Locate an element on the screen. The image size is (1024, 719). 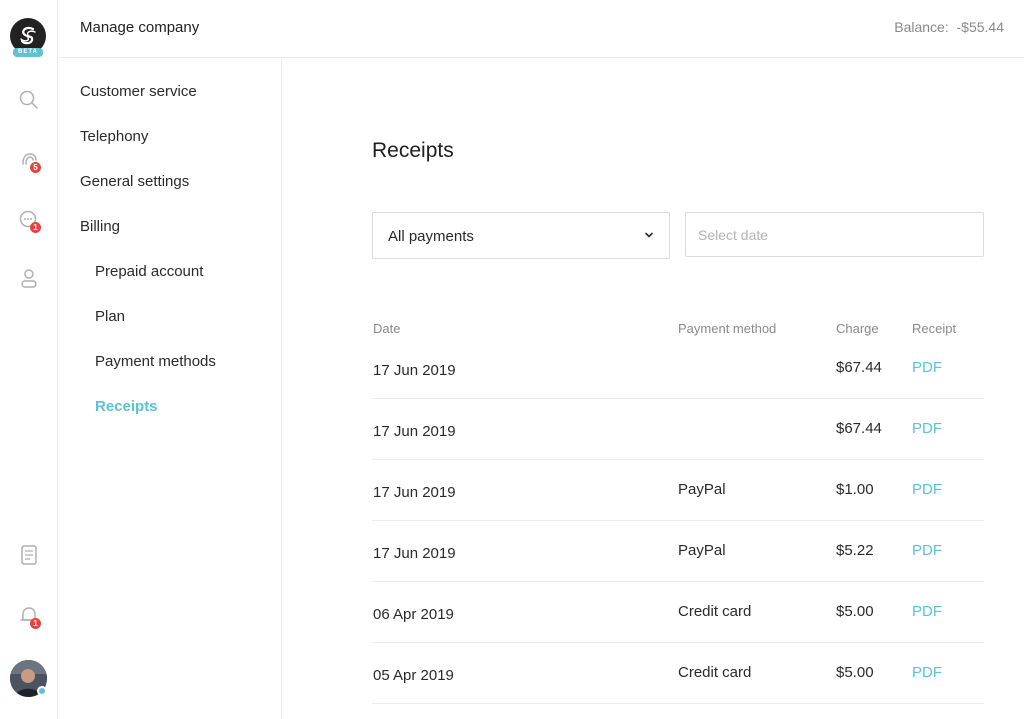
page-header-title: Manage company is located at coordinates (140, 27).